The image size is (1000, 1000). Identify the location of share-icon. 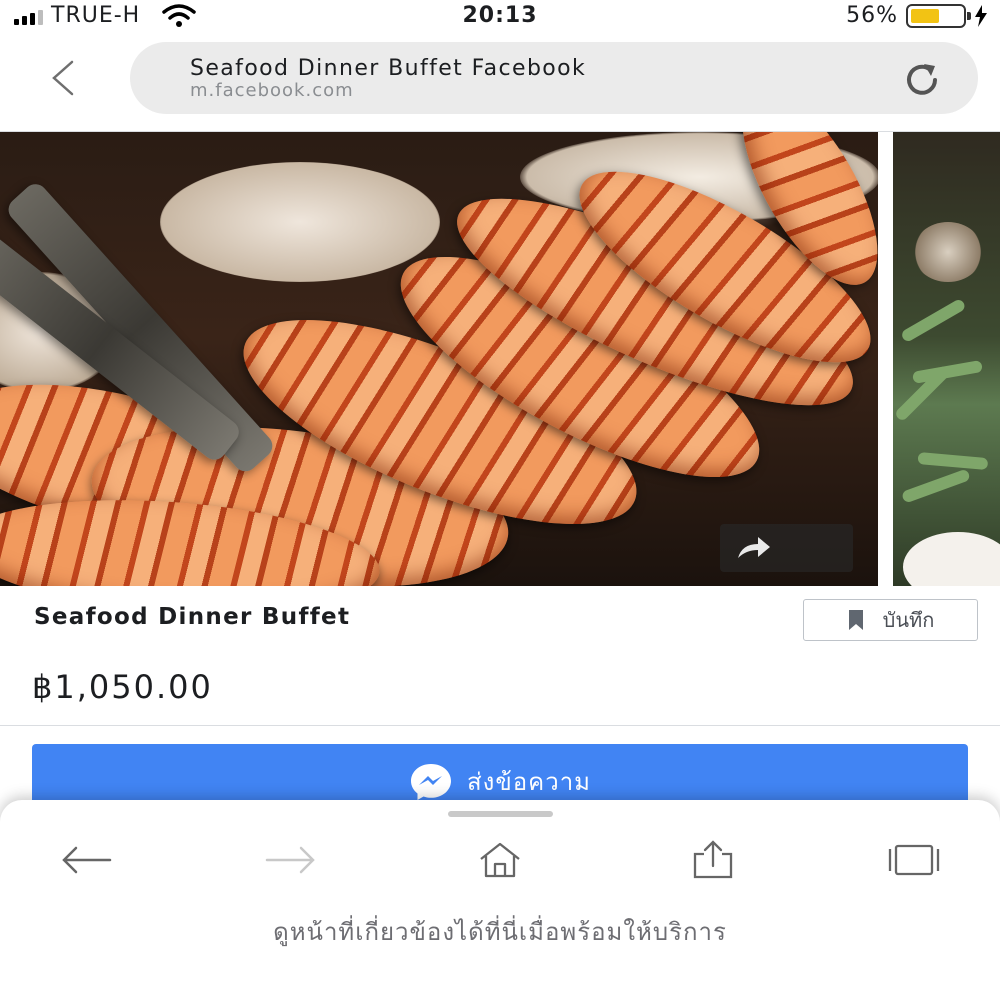
(713, 859).